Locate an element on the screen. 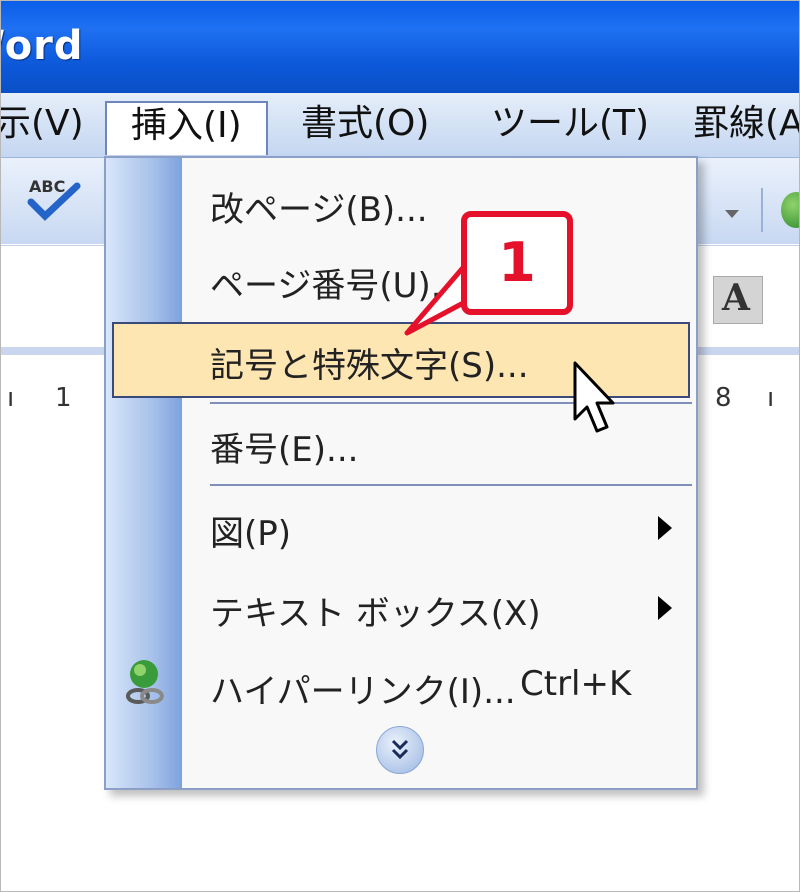  mouse-cursor-icon is located at coordinates (594, 397).